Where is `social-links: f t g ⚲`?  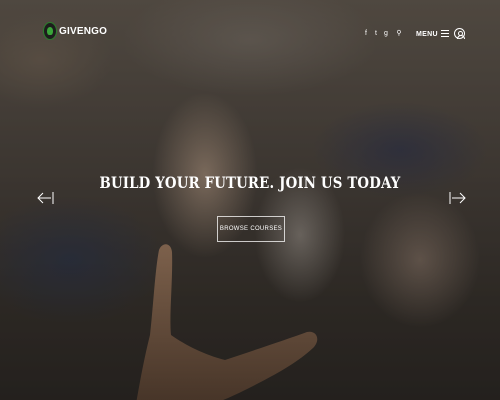
social-links: f t g ⚲ is located at coordinates (382, 34).